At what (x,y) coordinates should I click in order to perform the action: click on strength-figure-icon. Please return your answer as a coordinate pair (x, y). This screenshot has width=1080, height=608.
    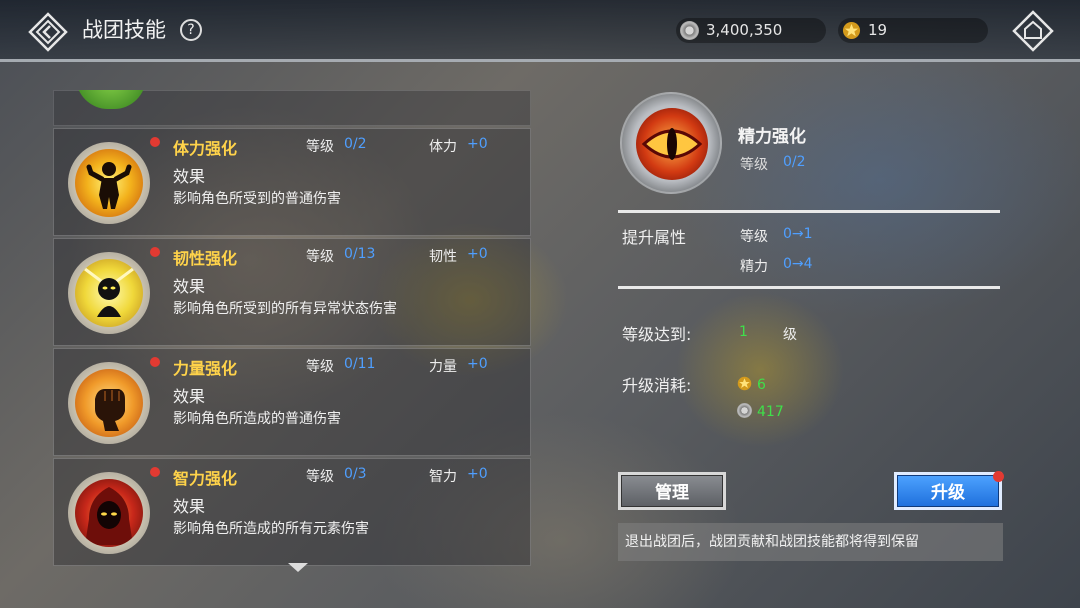
    Looking at the image, I should click on (109, 183).